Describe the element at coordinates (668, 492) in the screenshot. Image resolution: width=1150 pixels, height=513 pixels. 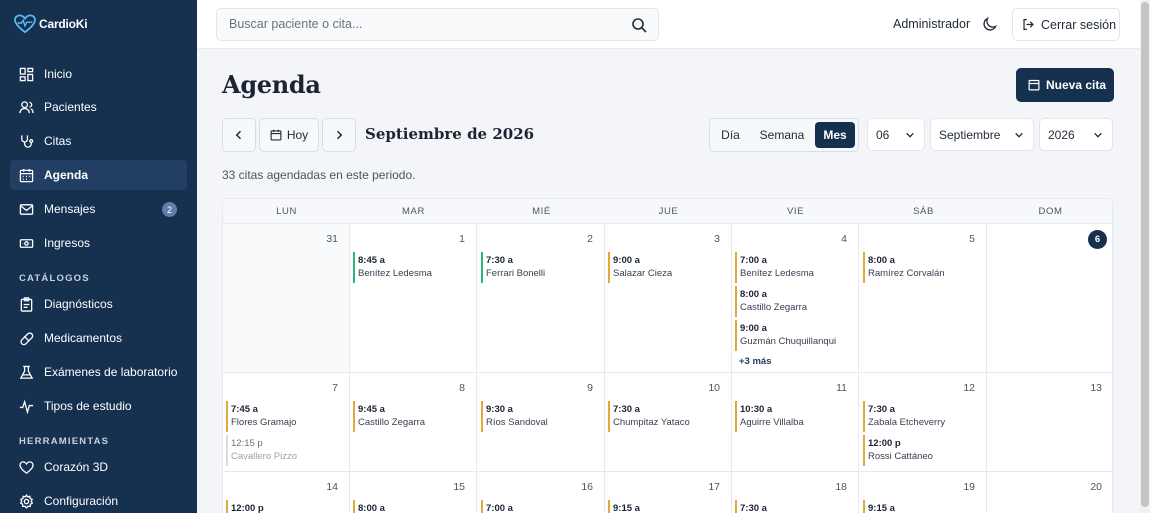
I see `calendar-day-cell: 17 9:15 a` at that location.